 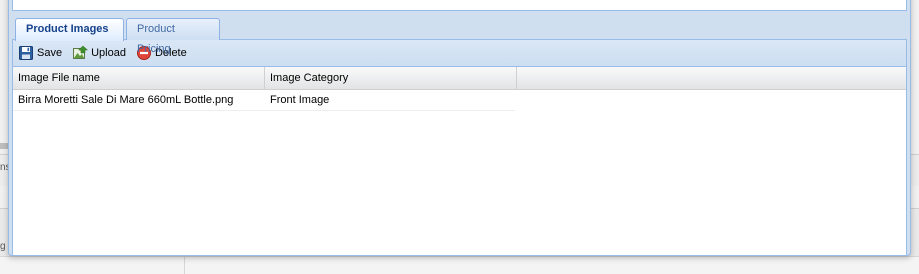 What do you see at coordinates (26, 53) in the screenshot?
I see `floppy-disk-icon` at bounding box center [26, 53].